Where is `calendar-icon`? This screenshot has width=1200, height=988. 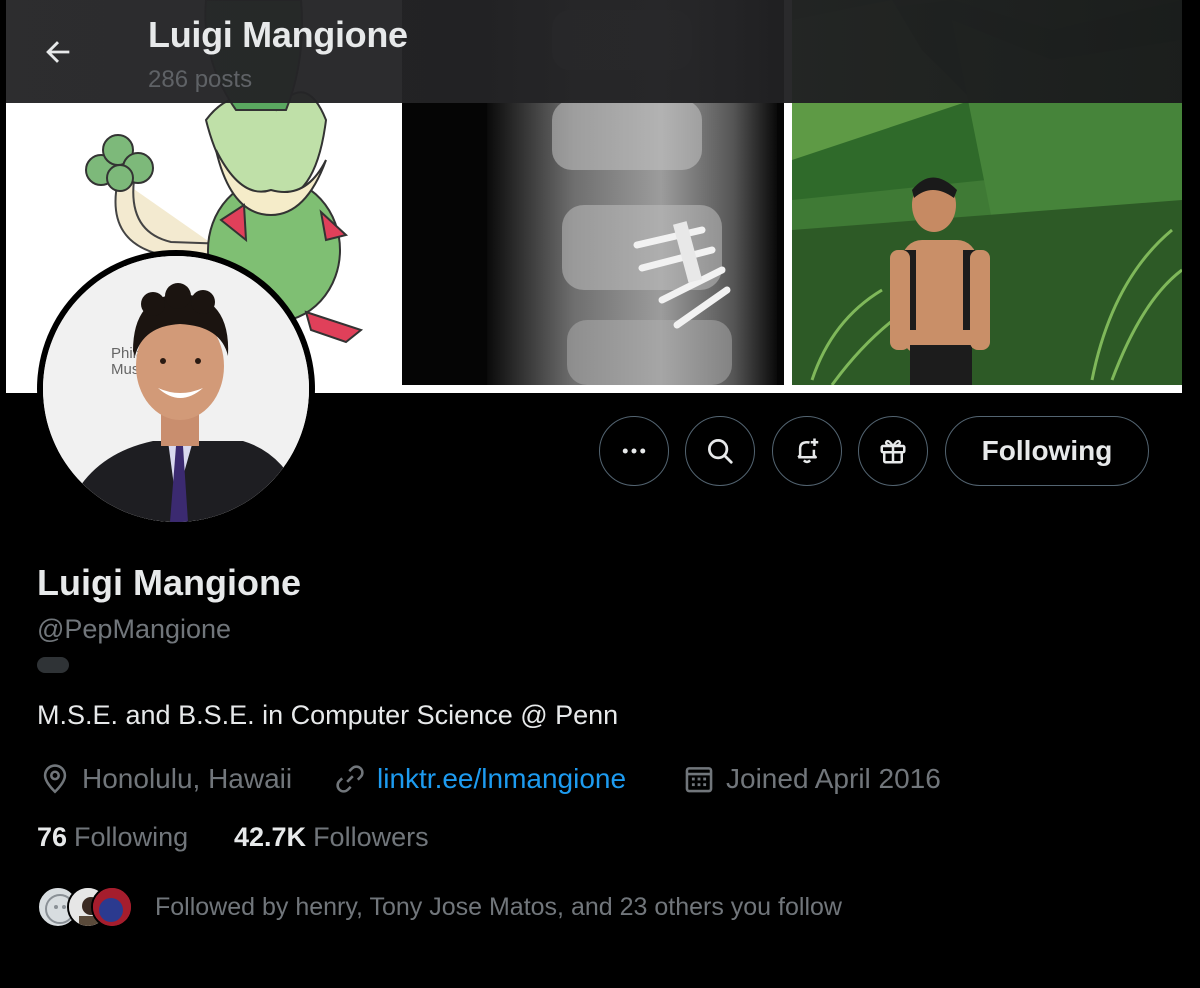 calendar-icon is located at coordinates (699, 780).